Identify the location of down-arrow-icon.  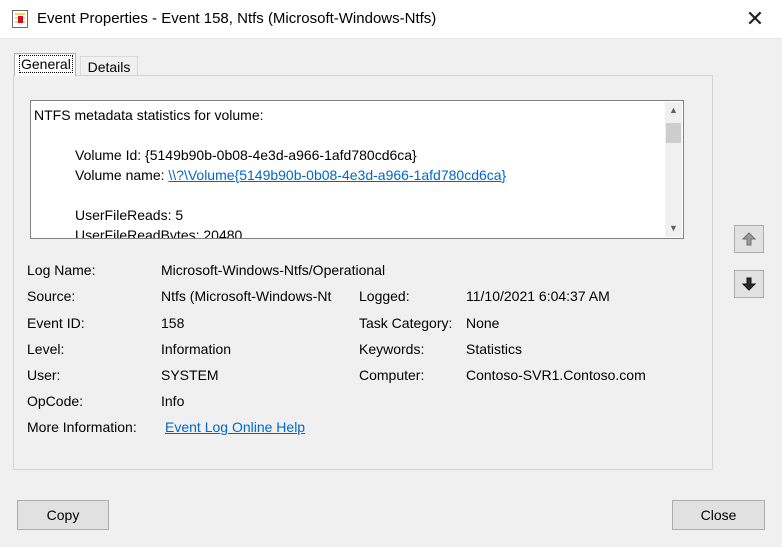
(749, 284).